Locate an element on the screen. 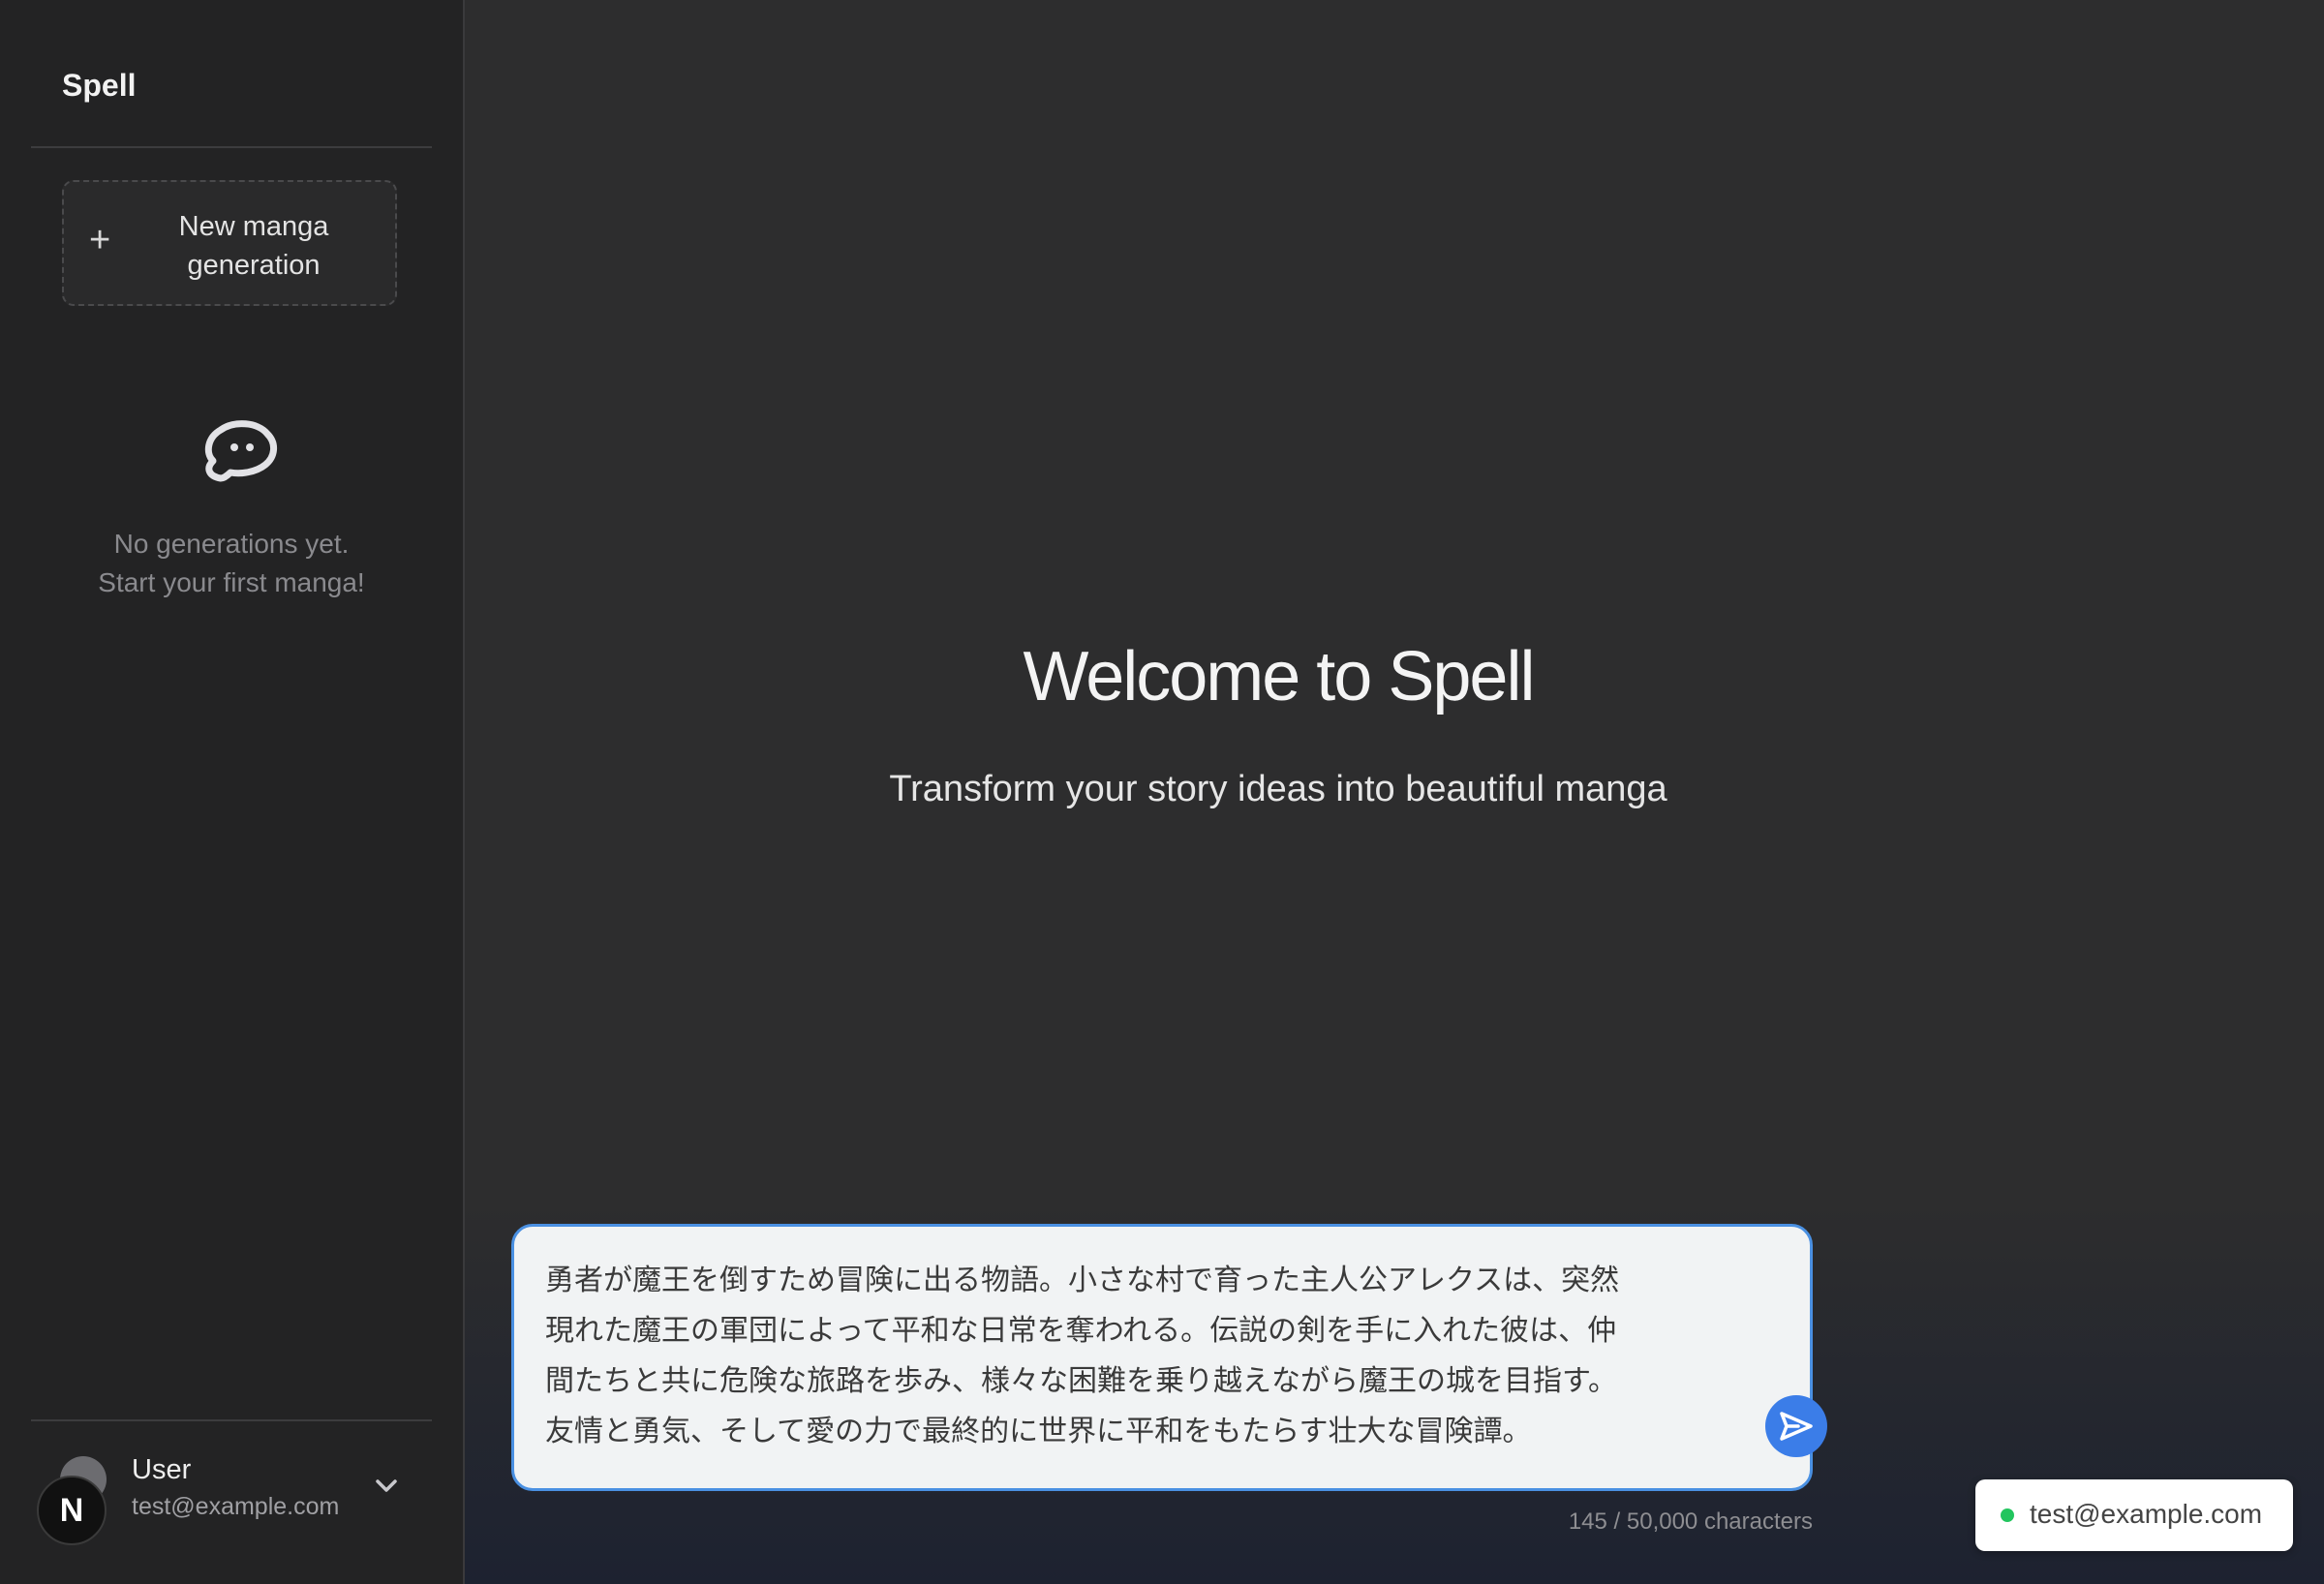  send-icon is located at coordinates (1797, 1426).